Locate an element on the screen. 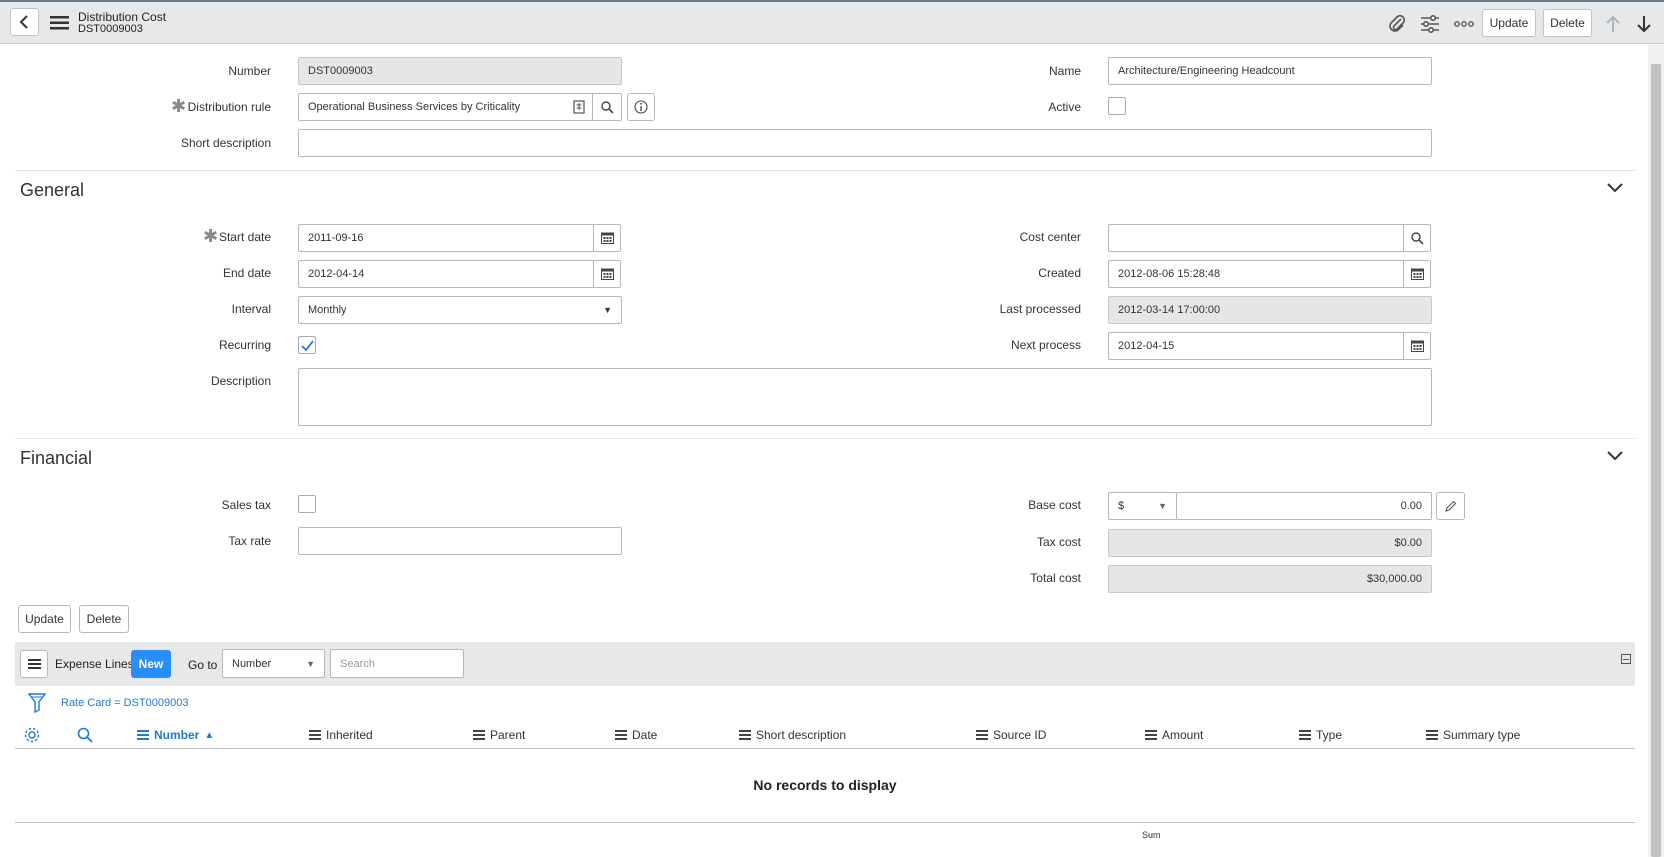 The image size is (1664, 857). column-header-type: Type is located at coordinates (1320, 735).